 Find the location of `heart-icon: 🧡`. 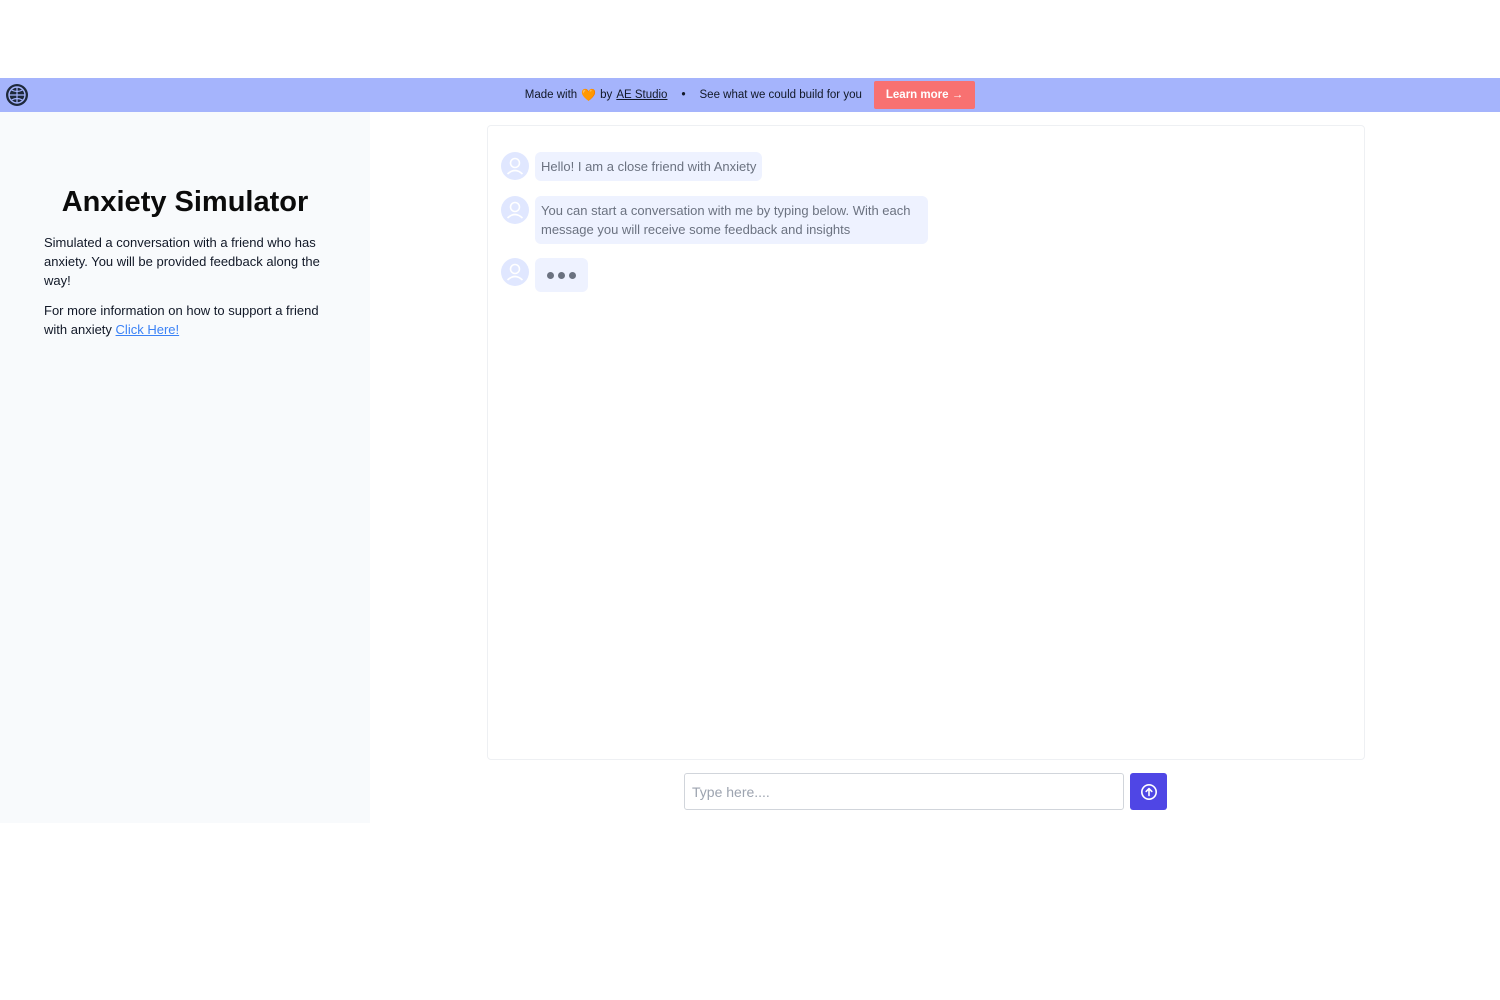

heart-icon: 🧡 is located at coordinates (589, 95).